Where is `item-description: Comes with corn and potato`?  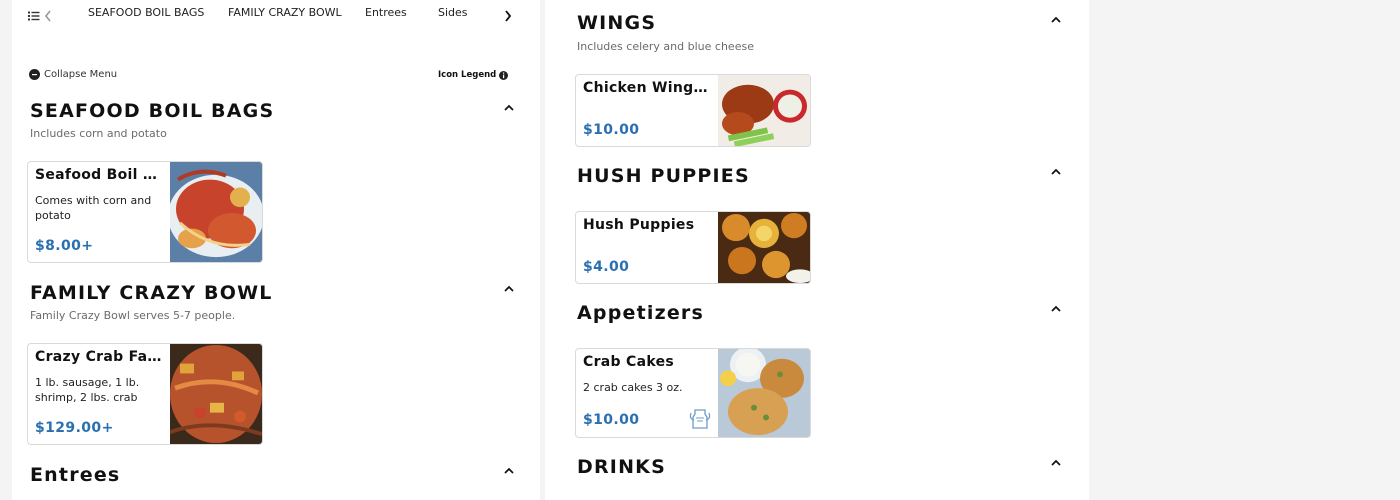 item-description: Comes with corn and potato is located at coordinates (93, 208).